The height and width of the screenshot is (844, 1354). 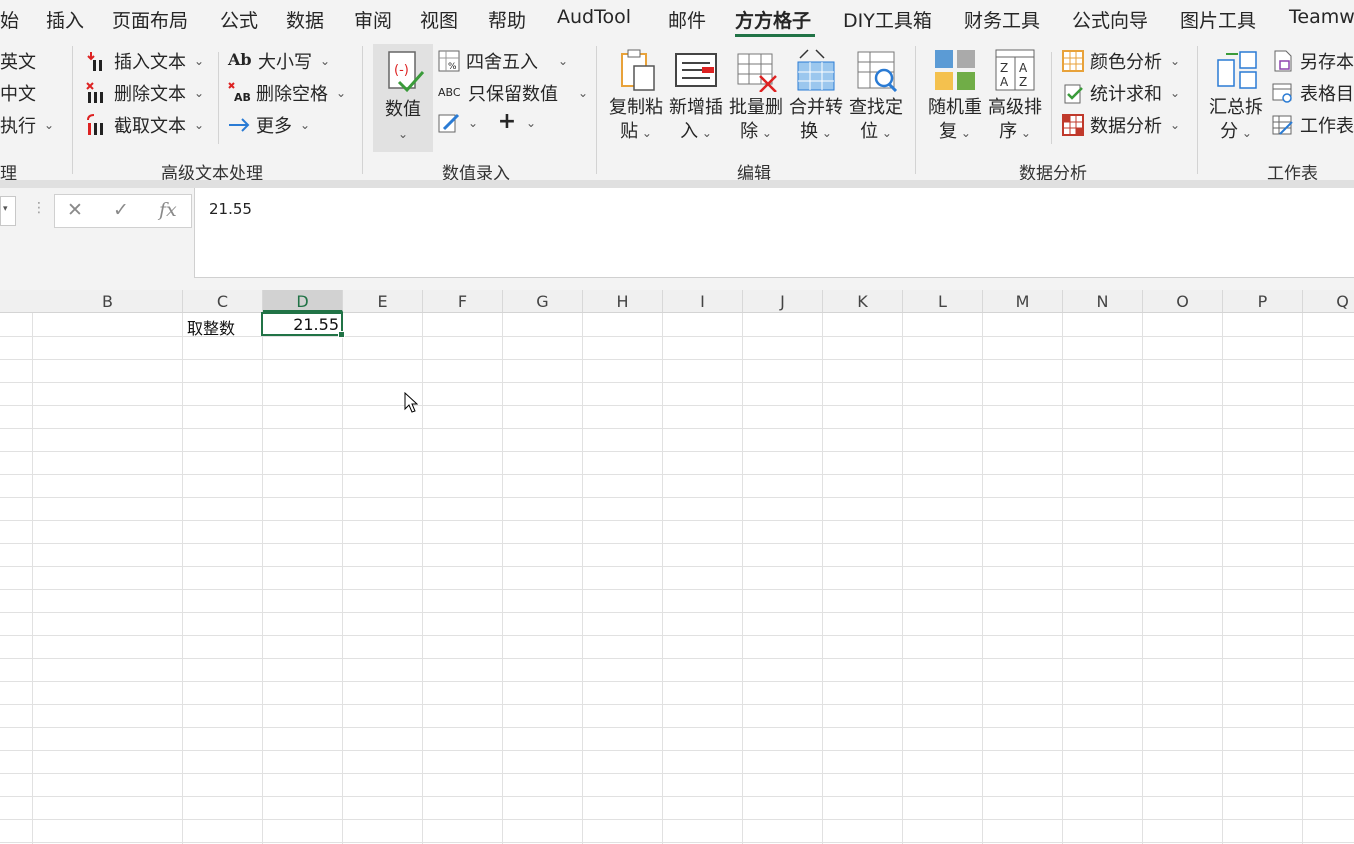 What do you see at coordinates (696, 107) in the screenshot?
I see `insert-new-label-1: 新增插` at bounding box center [696, 107].